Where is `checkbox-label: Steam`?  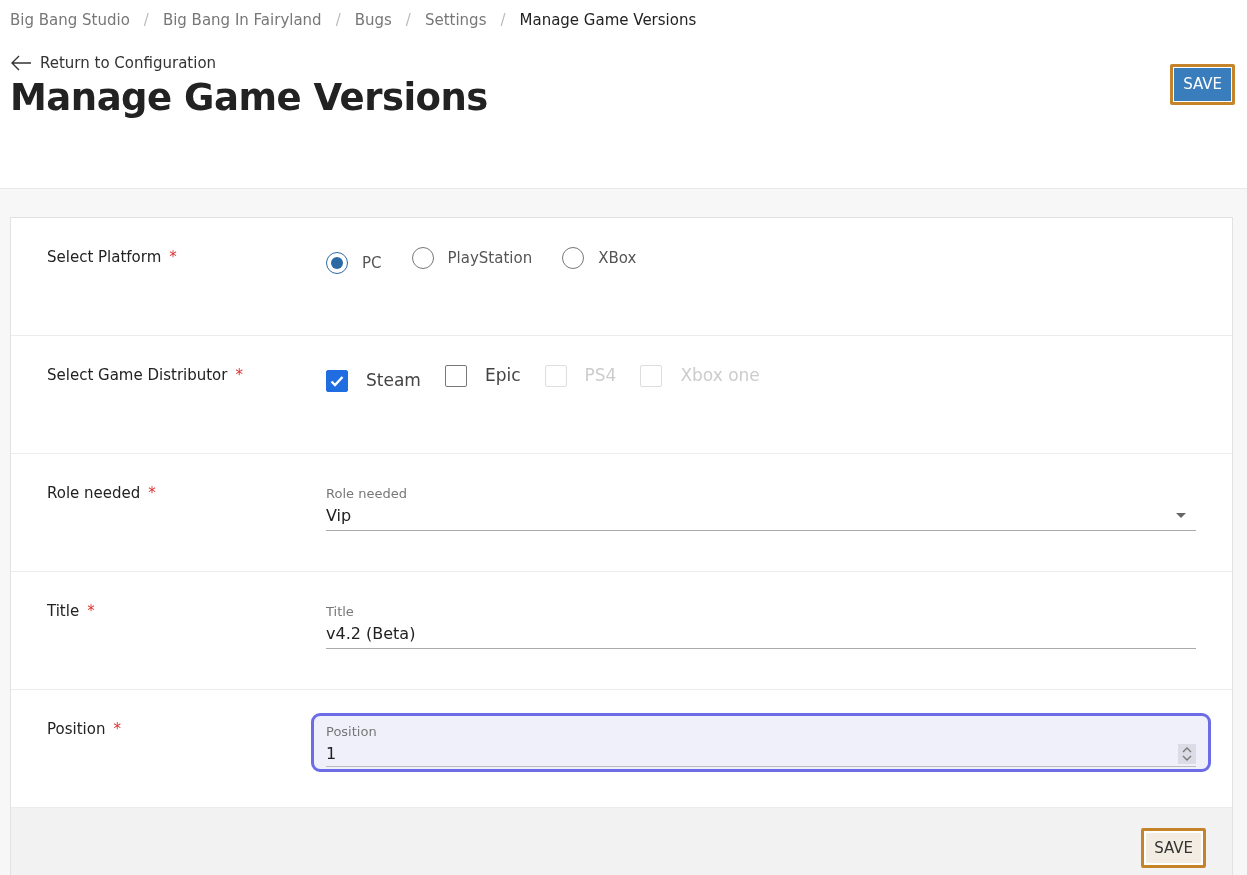 checkbox-label: Steam is located at coordinates (393, 381).